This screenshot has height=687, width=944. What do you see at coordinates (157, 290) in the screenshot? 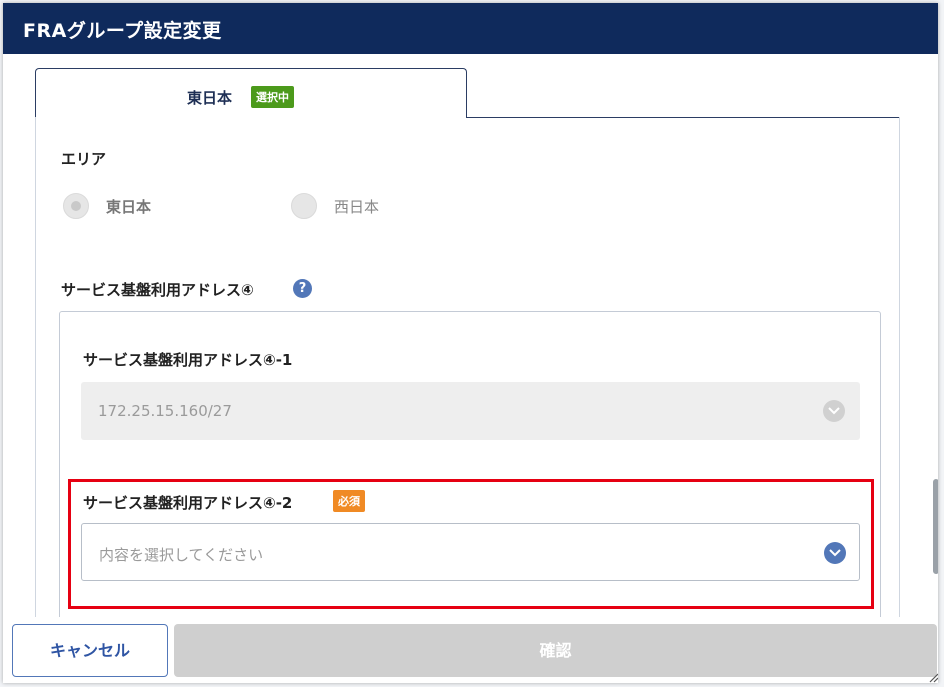
I see `service-address-label: サービス基盤利用アドレス④` at bounding box center [157, 290].